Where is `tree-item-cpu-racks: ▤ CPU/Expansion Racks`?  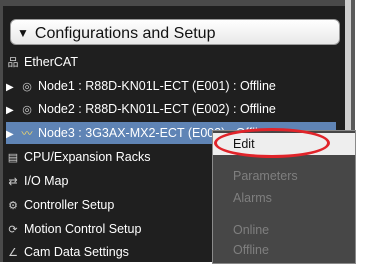 tree-item-cpu-racks: ▤ CPU/Expansion Racks is located at coordinates (78, 157).